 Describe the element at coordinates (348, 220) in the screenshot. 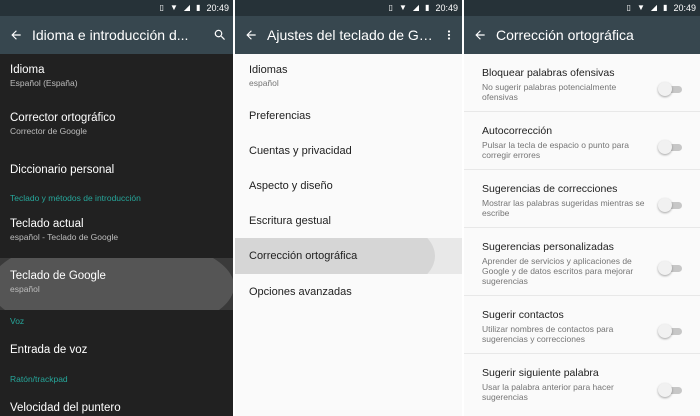

I see `list-item-gesture-typing: Escritura gestual` at that location.